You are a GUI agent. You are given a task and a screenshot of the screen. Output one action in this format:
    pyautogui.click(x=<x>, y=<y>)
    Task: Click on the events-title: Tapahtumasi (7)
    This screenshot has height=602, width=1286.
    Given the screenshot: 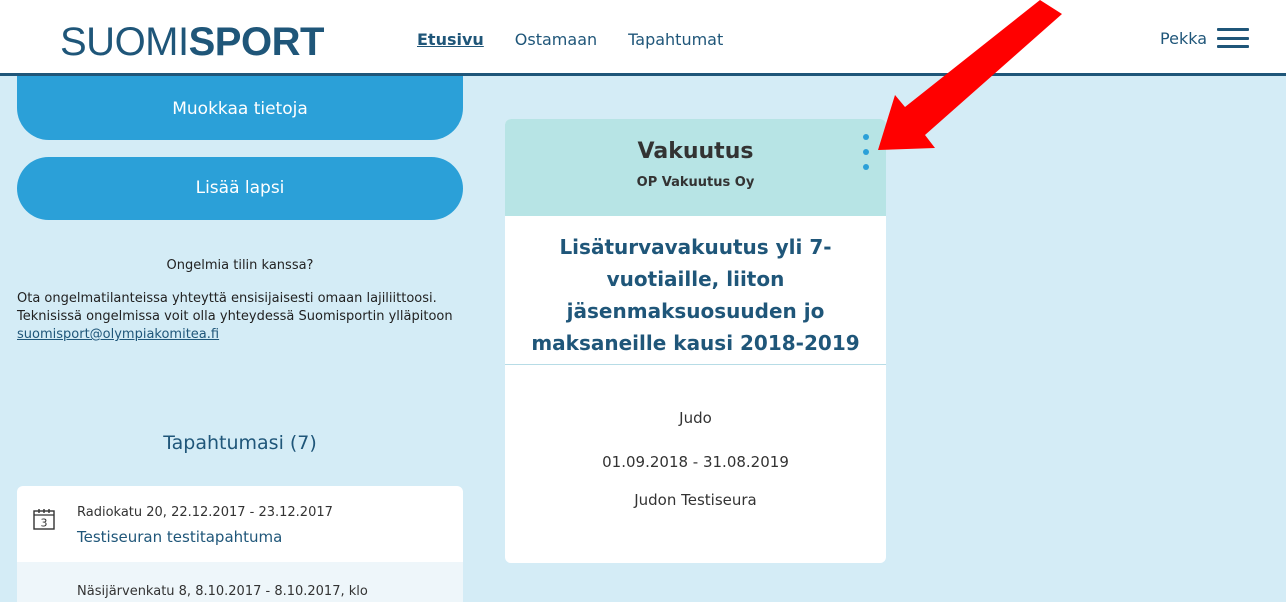 What is the action you would take?
    pyautogui.click(x=240, y=443)
    